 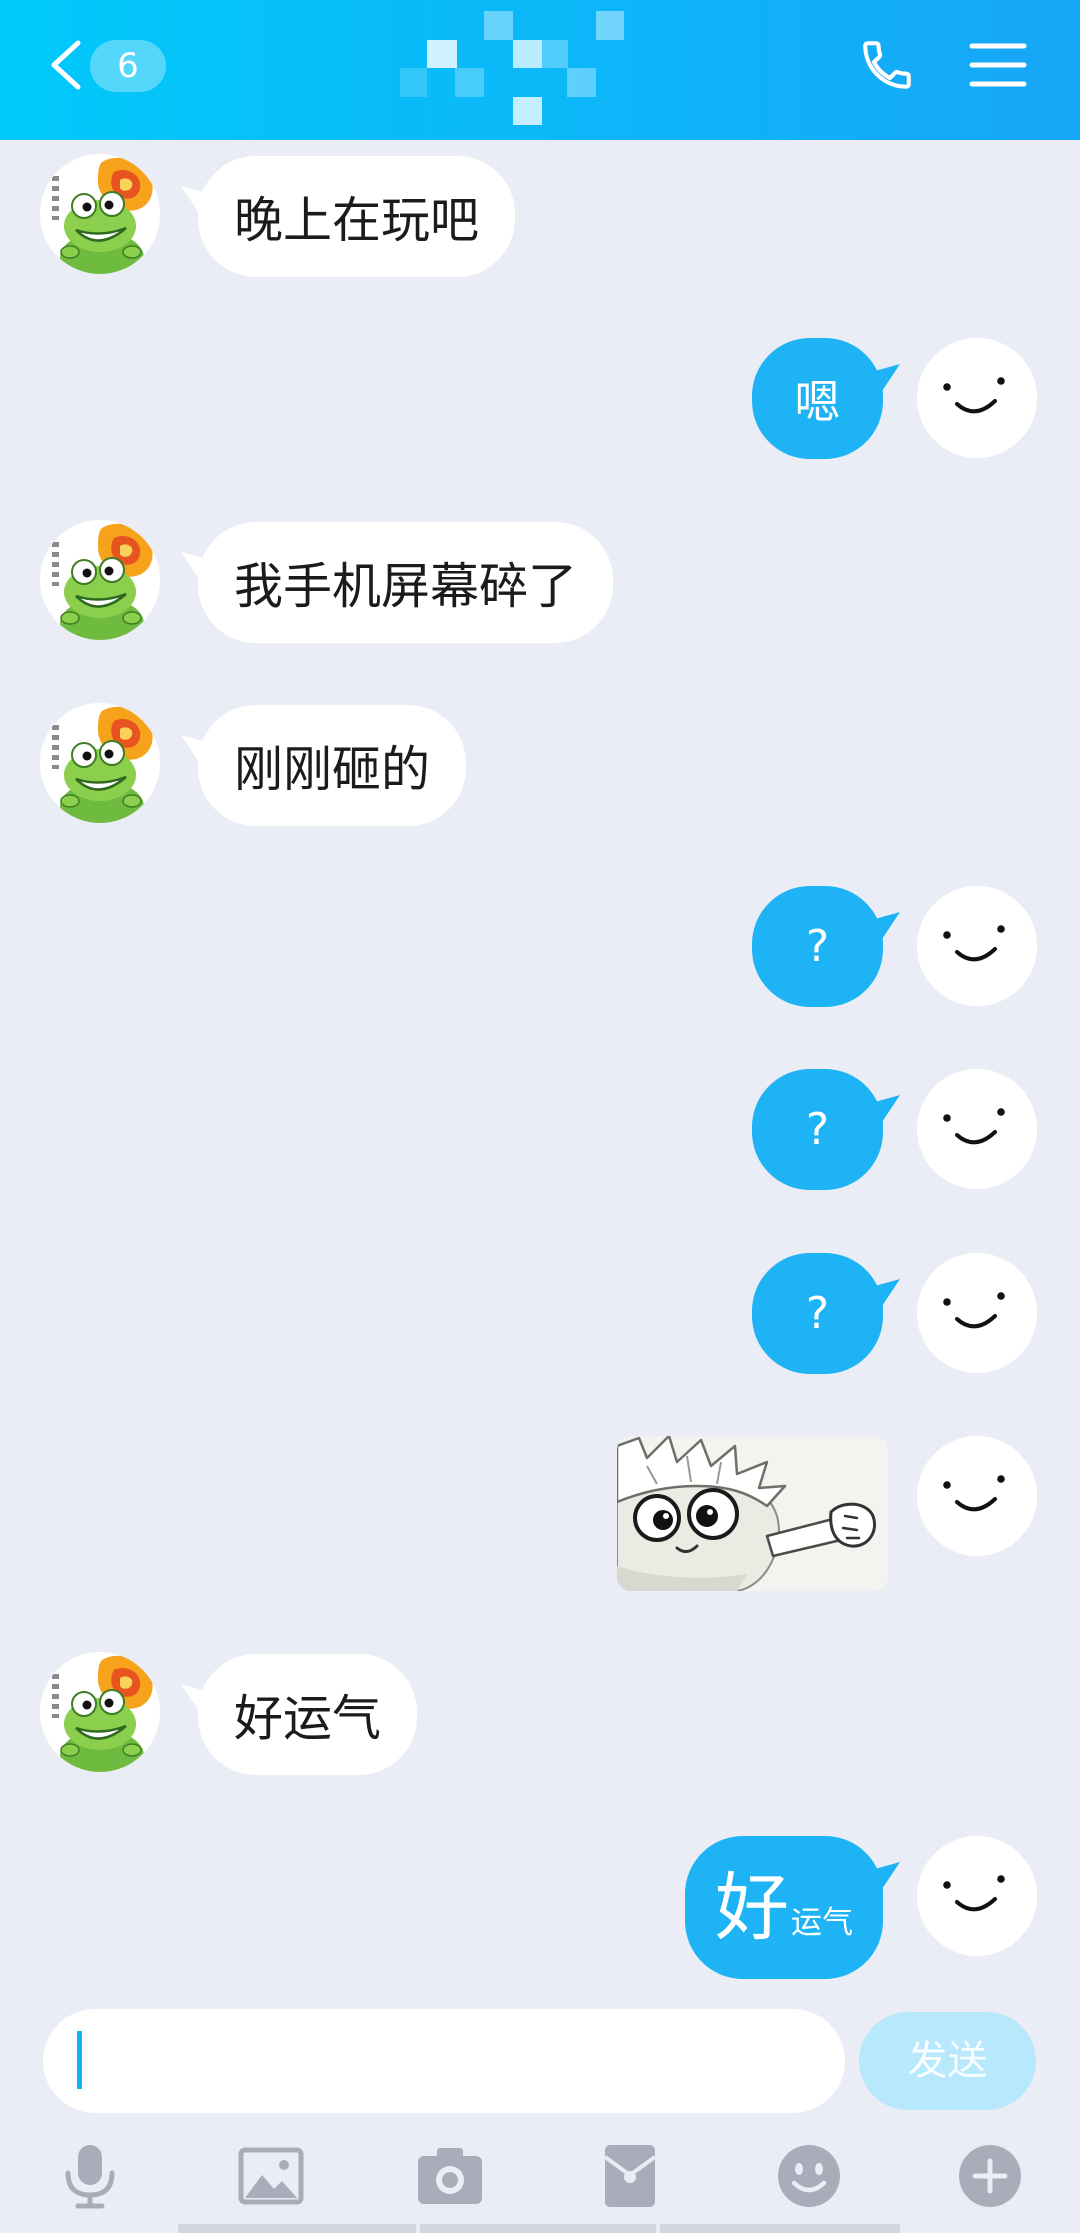 What do you see at coordinates (990, 2176) in the screenshot?
I see `plus-icon` at bounding box center [990, 2176].